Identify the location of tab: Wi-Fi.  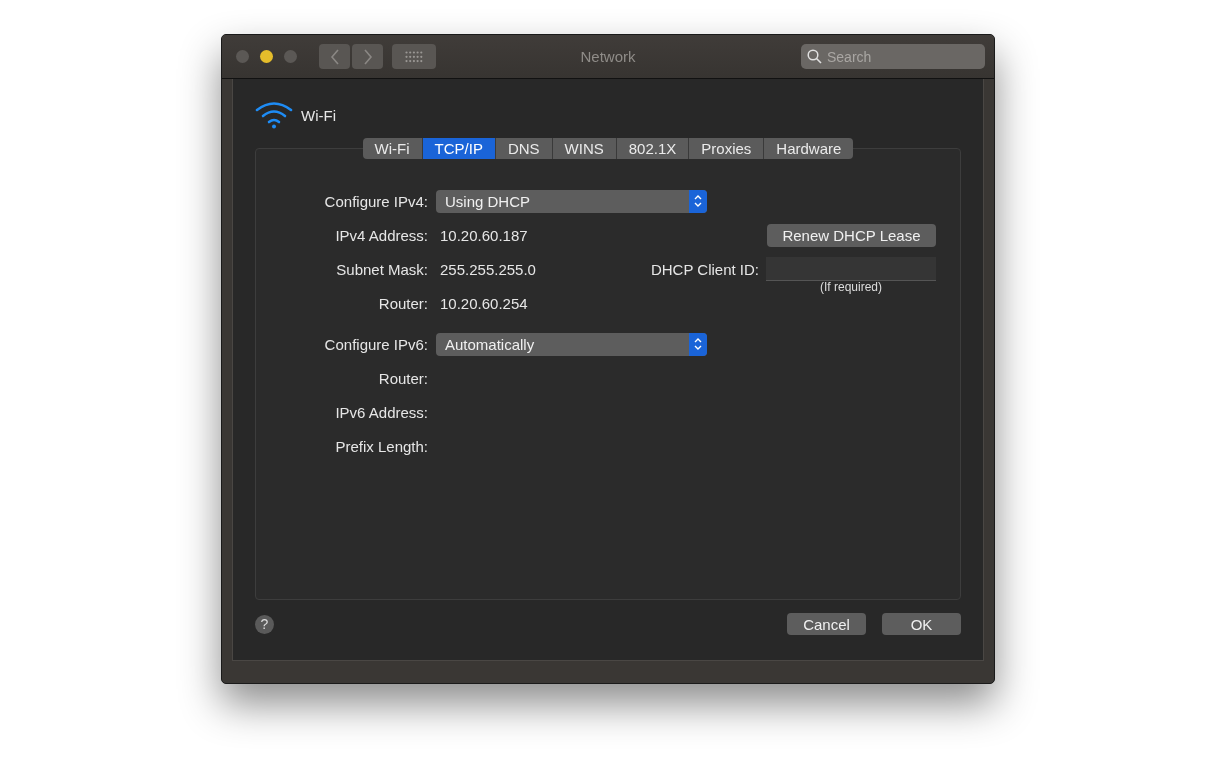
(392, 148).